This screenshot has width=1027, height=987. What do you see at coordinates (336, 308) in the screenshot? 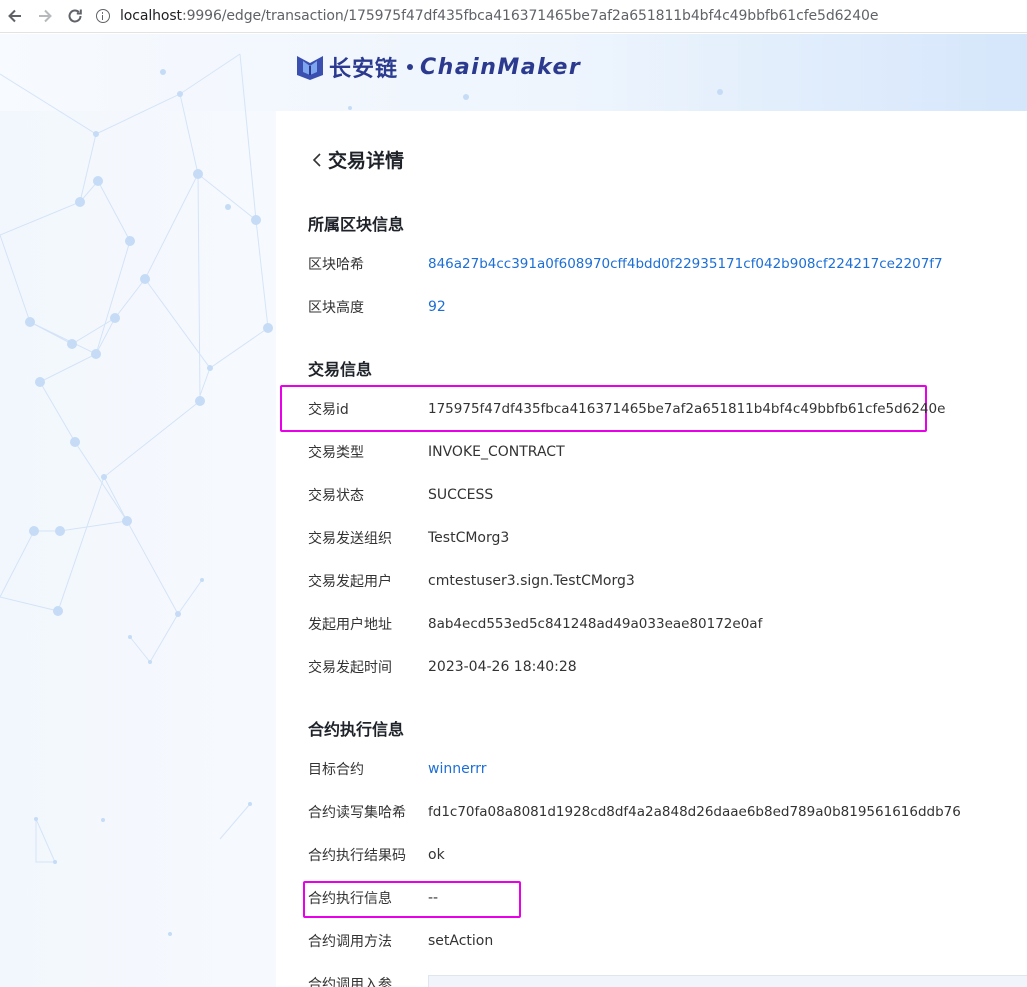
I see `label-block-height: 区块高度` at bounding box center [336, 308].